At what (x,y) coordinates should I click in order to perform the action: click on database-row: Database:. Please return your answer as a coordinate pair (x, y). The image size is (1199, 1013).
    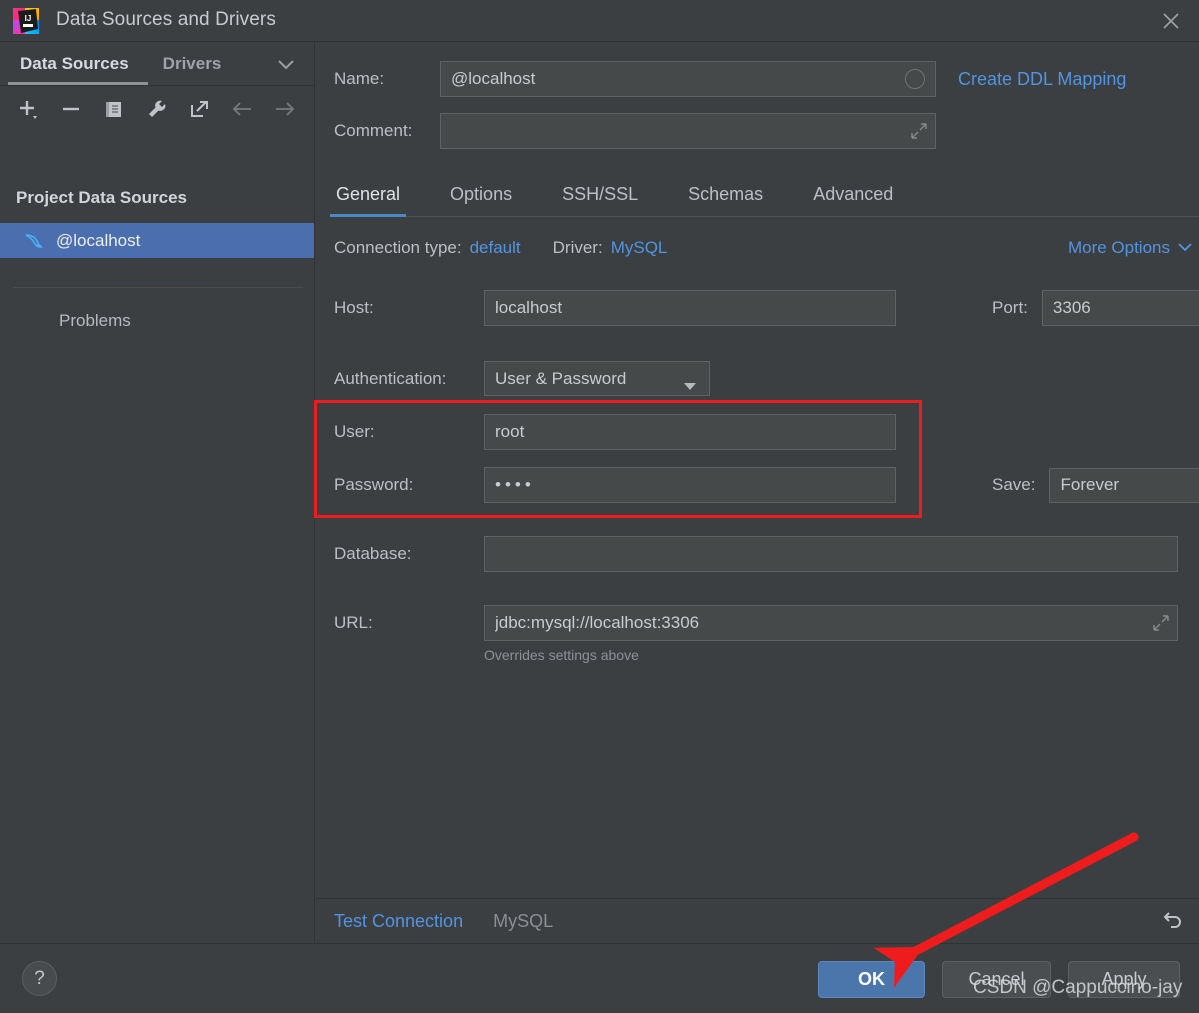
    Looking at the image, I should click on (756, 554).